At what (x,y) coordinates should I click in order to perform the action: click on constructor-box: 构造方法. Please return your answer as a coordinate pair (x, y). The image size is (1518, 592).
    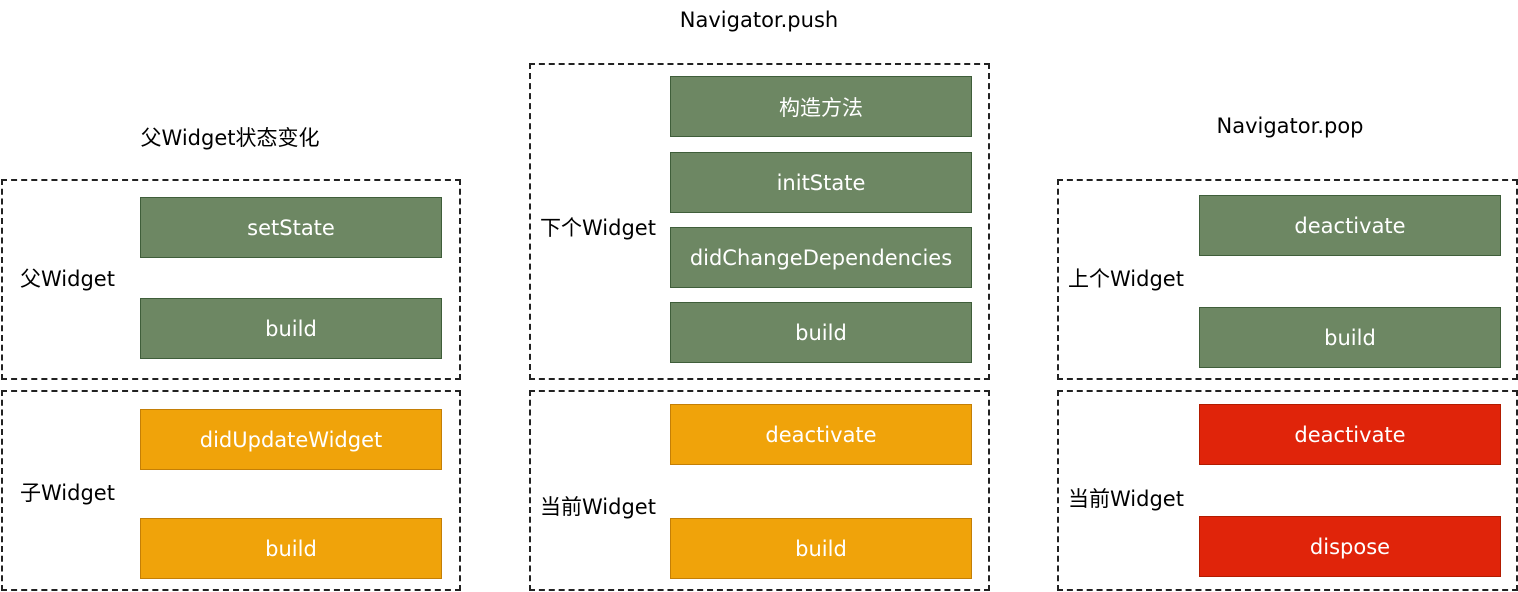
    Looking at the image, I should click on (821, 106).